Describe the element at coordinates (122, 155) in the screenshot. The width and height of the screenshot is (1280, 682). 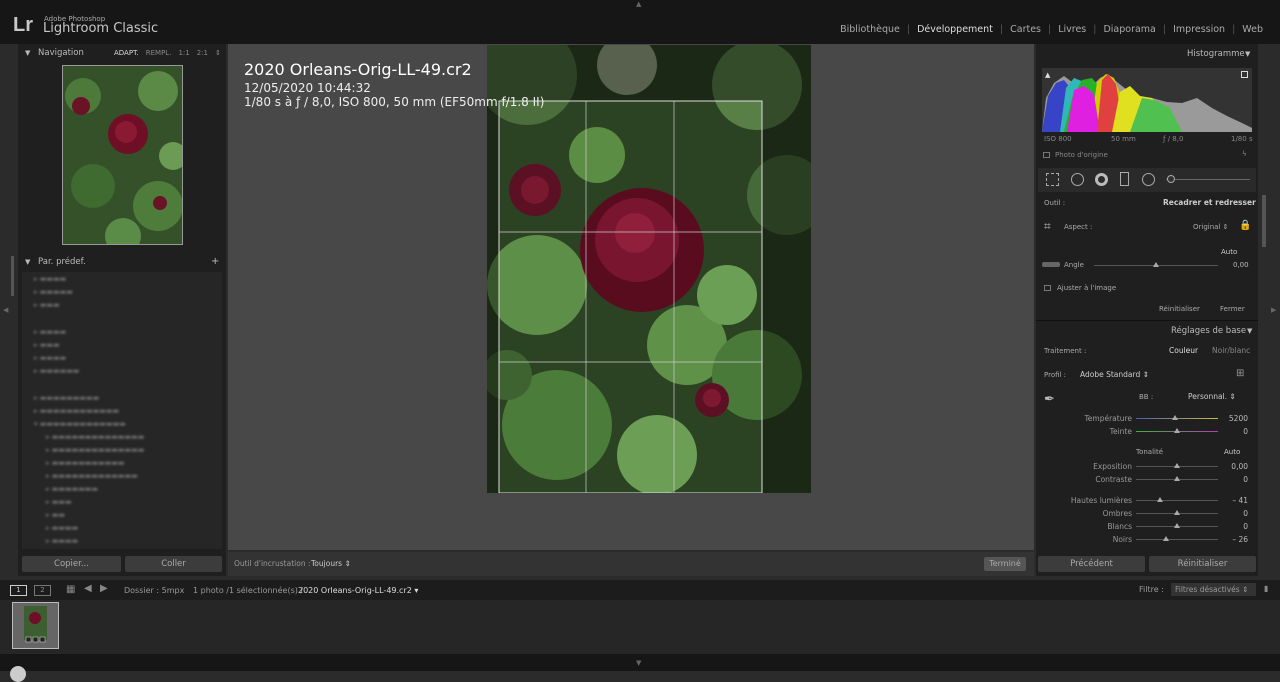
I see `navigator-preview` at that location.